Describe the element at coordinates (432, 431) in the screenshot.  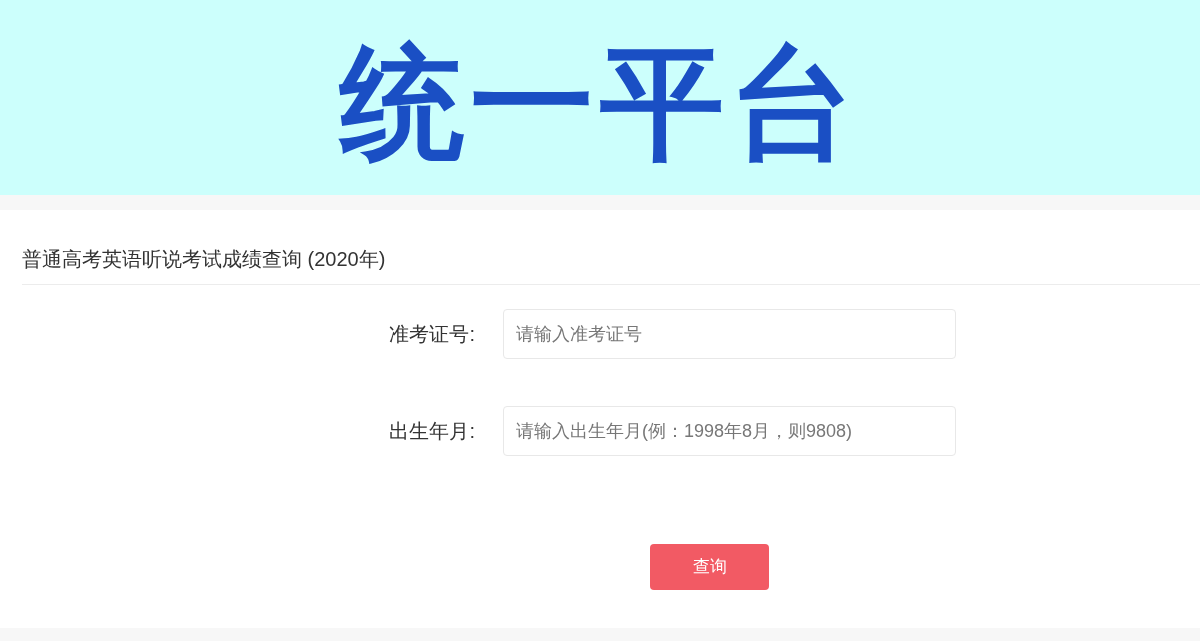
I see `field-label: 出生年月:` at that location.